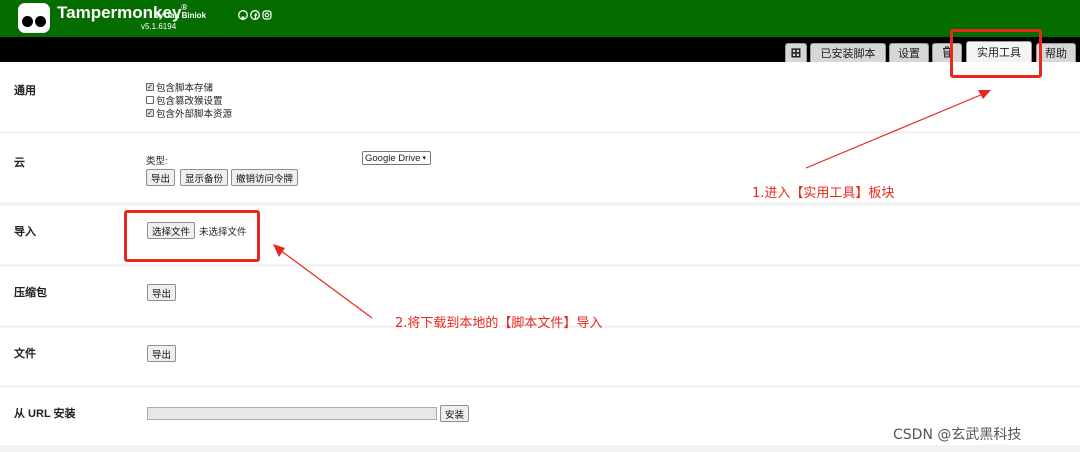  What do you see at coordinates (204, 177) in the screenshot?
I see `show-backups-button: 显示备份` at bounding box center [204, 177].